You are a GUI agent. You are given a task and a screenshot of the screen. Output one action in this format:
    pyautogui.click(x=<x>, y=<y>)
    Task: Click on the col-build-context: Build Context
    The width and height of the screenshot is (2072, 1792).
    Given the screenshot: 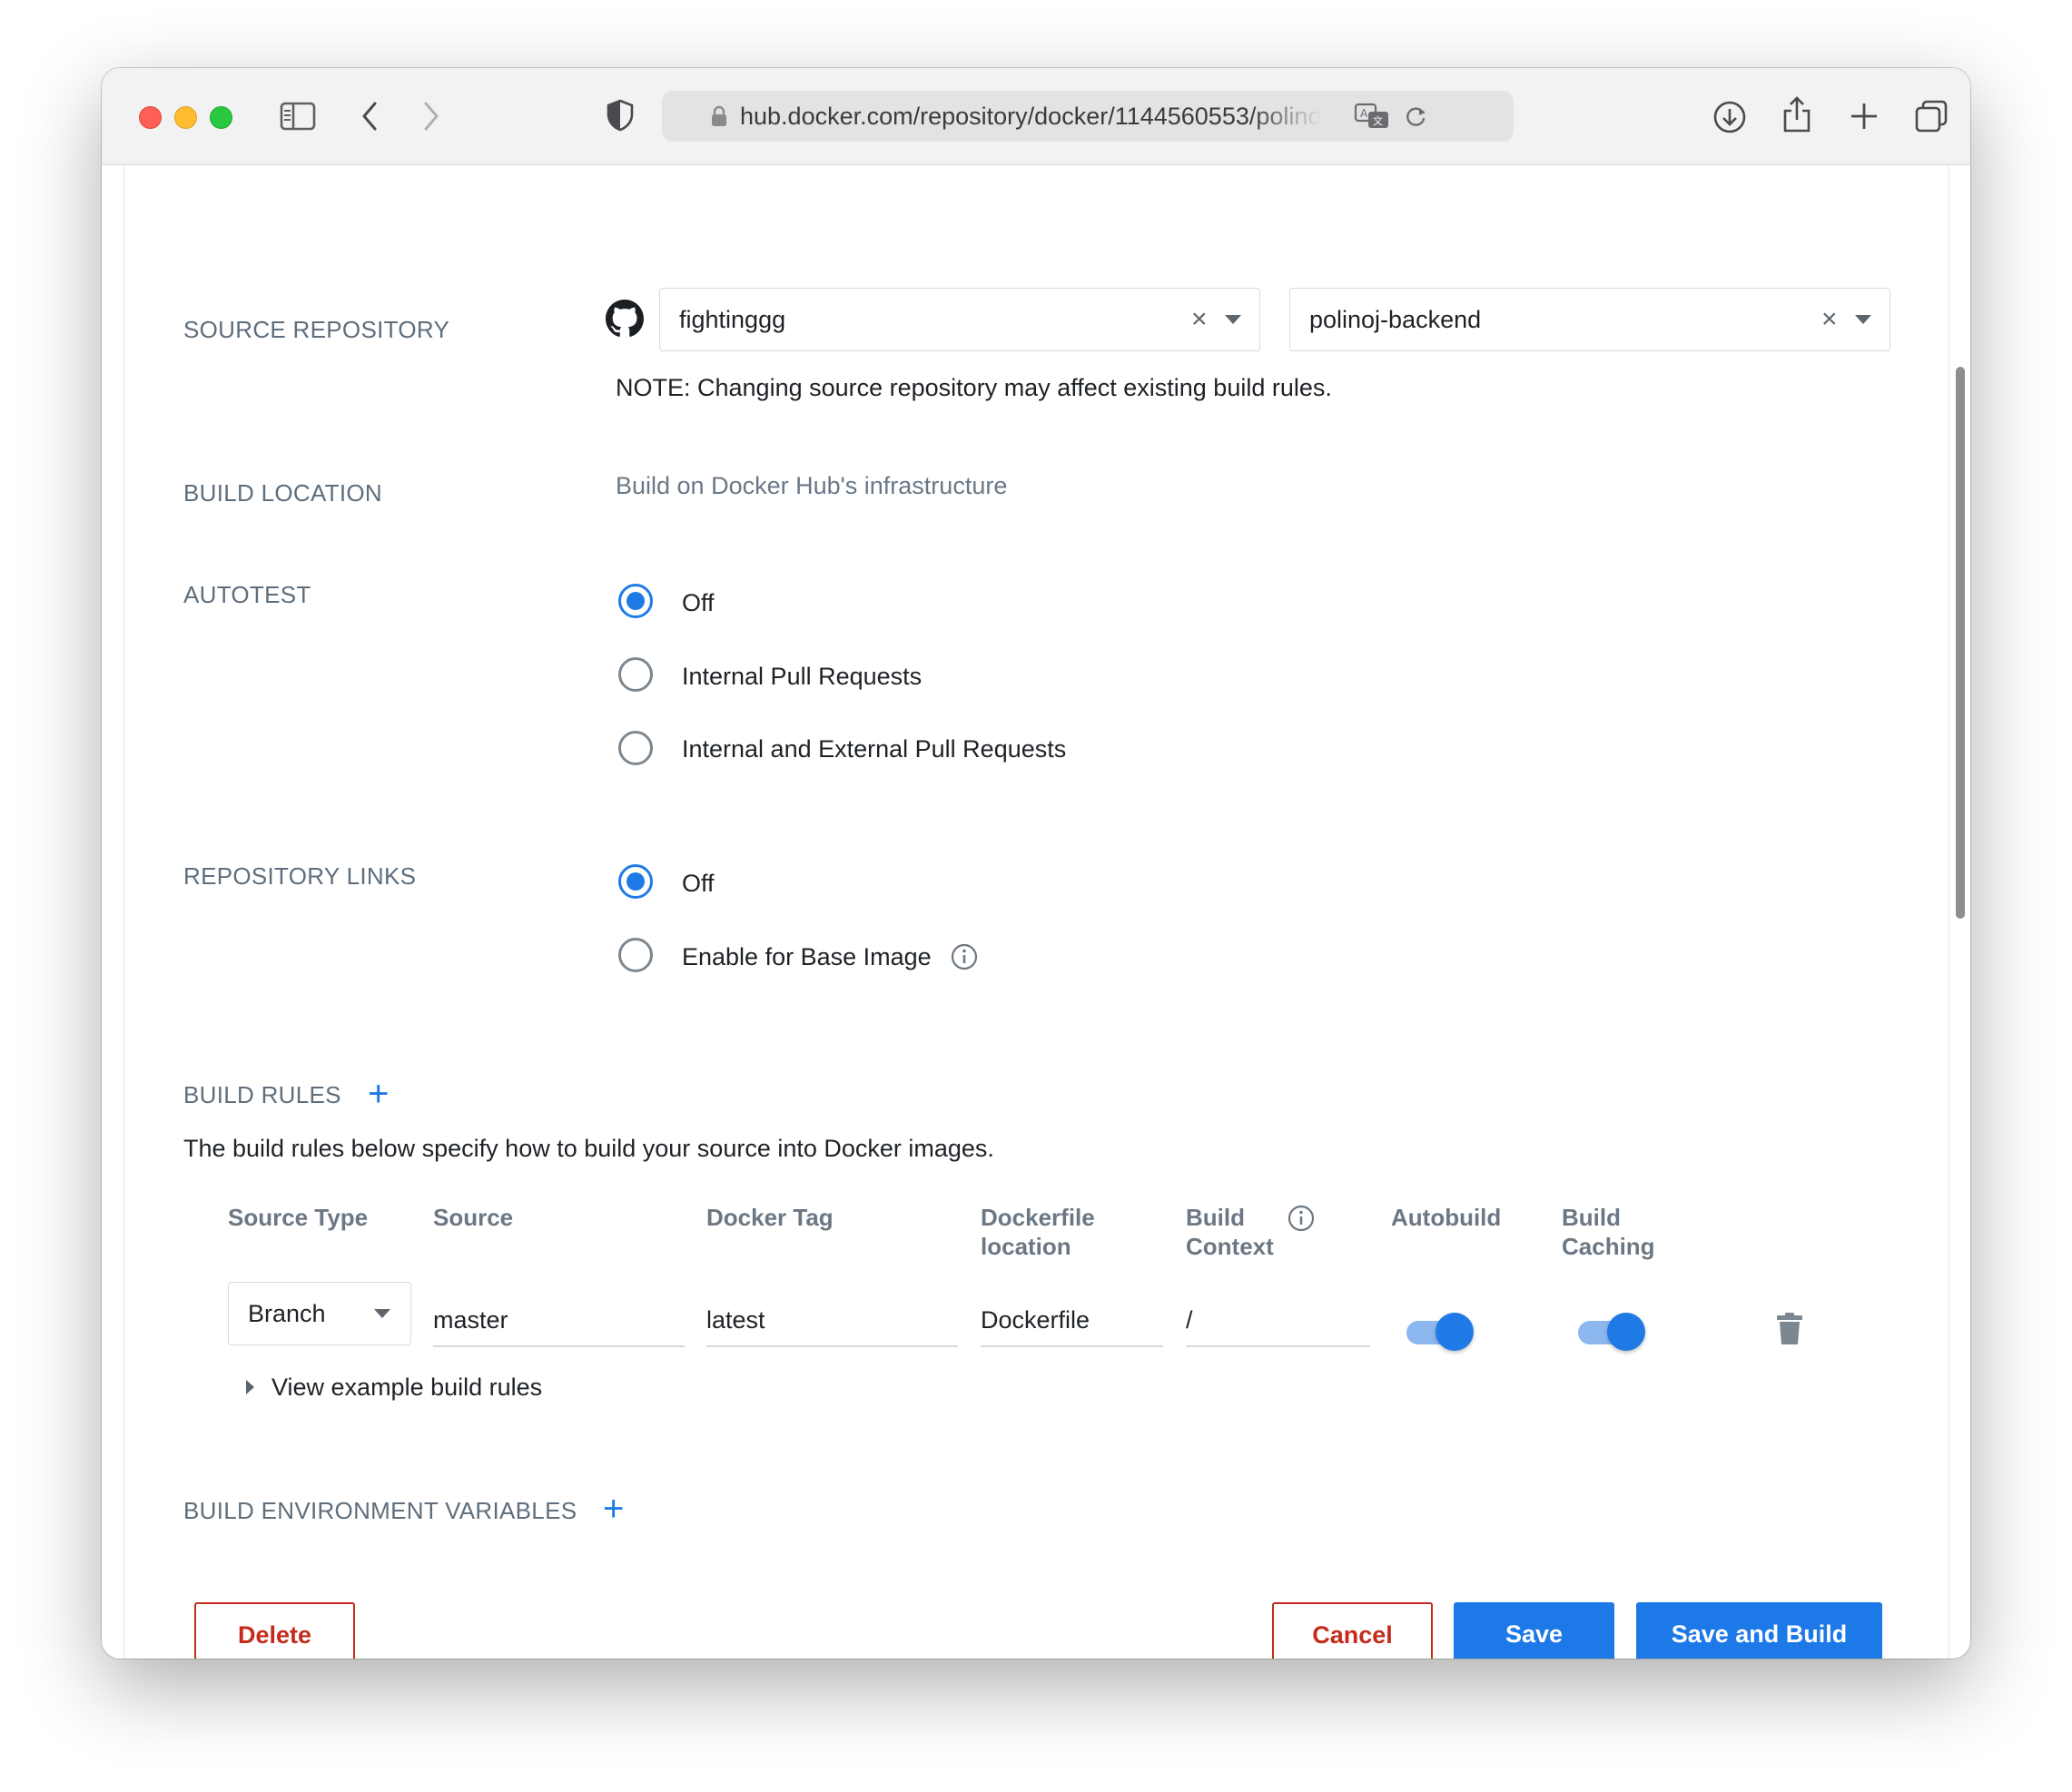 What is the action you would take?
    pyautogui.click(x=1230, y=1232)
    